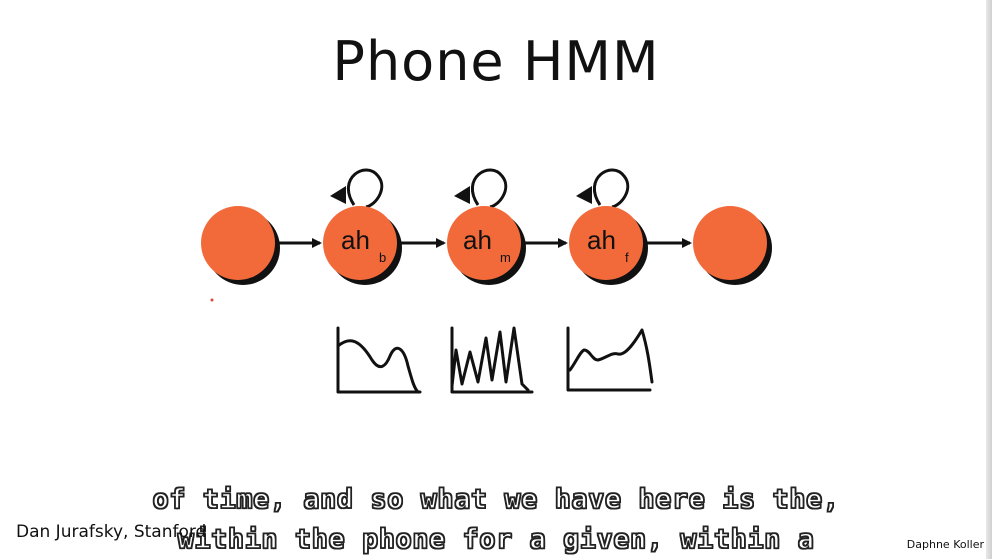 The width and height of the screenshot is (992, 560). Describe the element at coordinates (111, 532) in the screenshot. I see `credit-left: Dan Jurafsky, Stanford` at that location.